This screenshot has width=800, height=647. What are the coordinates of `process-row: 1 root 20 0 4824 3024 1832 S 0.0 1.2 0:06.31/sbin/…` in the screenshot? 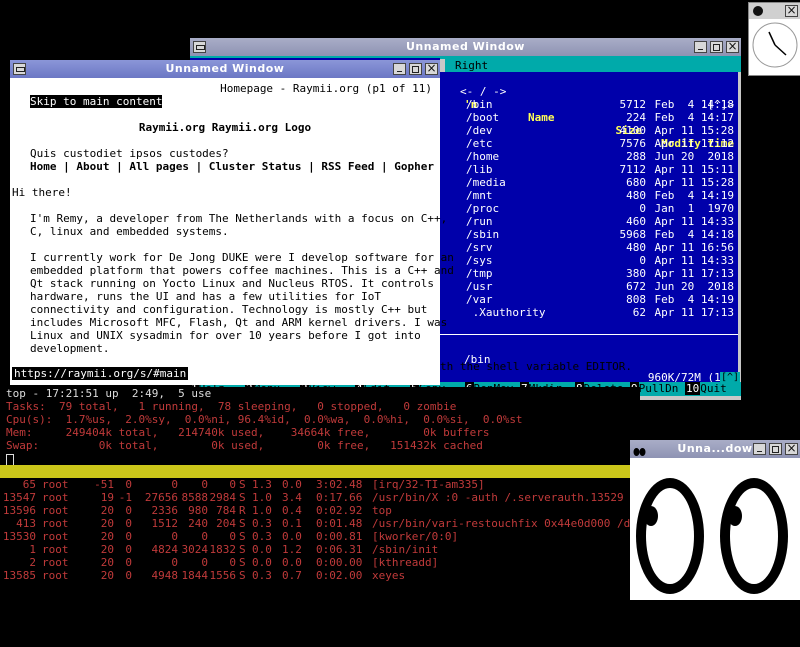 It's located at (320, 549).